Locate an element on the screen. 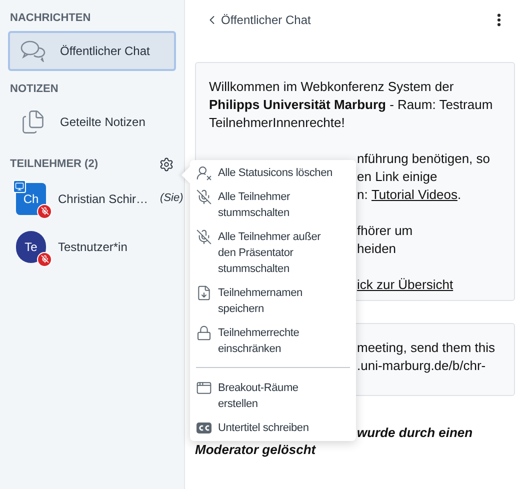 Image resolution: width=521 pixels, height=489 pixels. captions-icon is located at coordinates (204, 428).